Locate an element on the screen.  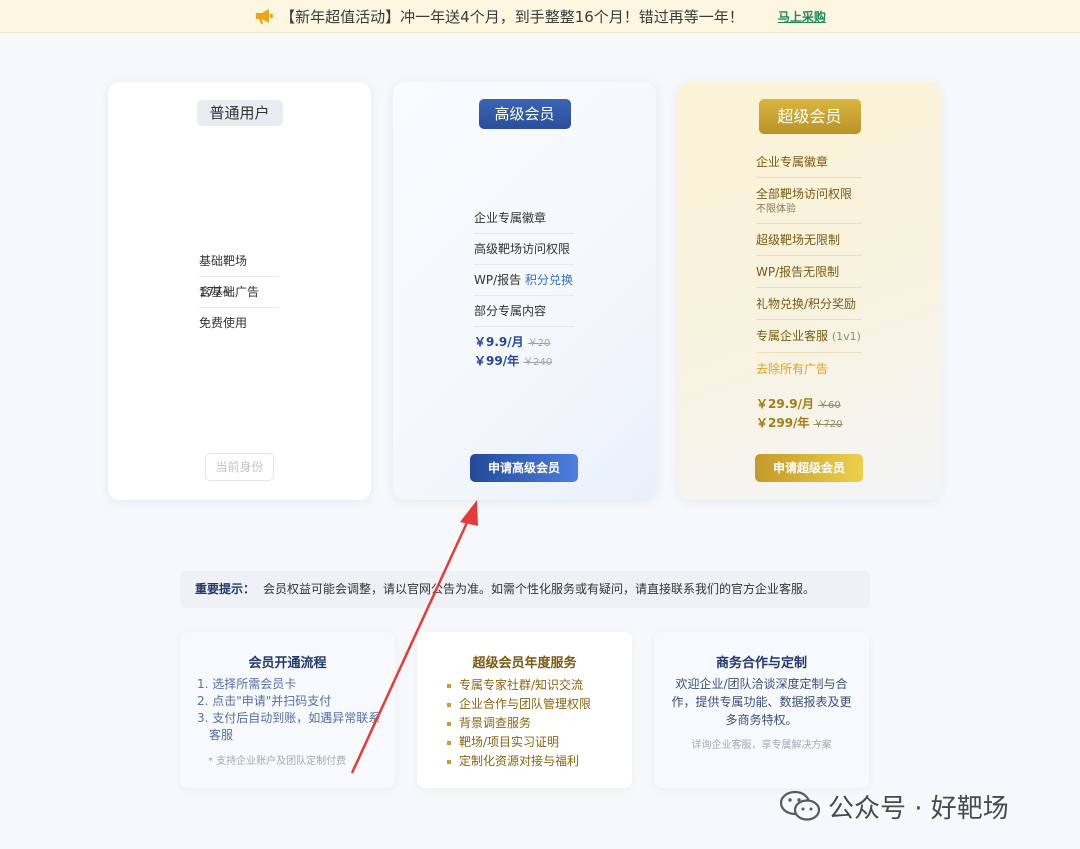
original-price: ￥720 is located at coordinates (828, 424).